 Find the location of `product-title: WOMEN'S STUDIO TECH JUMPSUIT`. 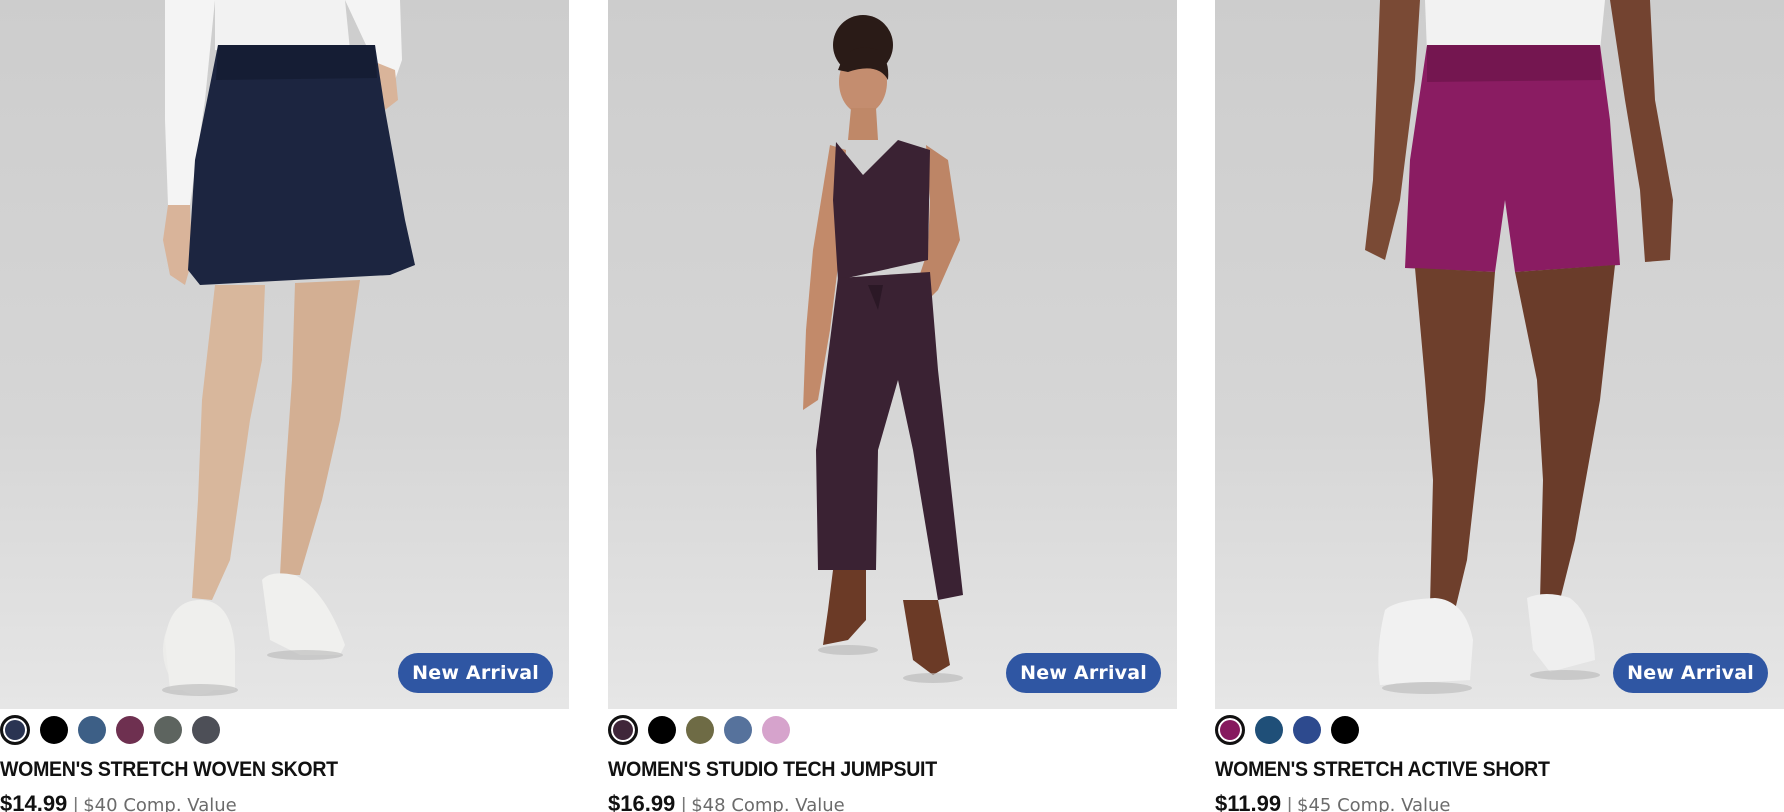

product-title: WOMEN'S STUDIO TECH JUMPSUIT is located at coordinates (872, 770).